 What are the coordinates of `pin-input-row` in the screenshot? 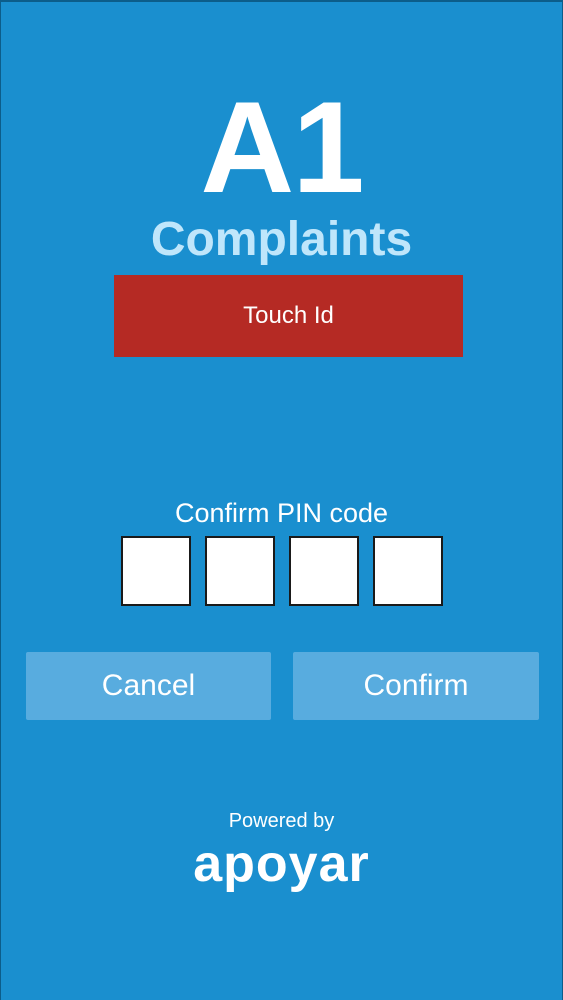 It's located at (283, 571).